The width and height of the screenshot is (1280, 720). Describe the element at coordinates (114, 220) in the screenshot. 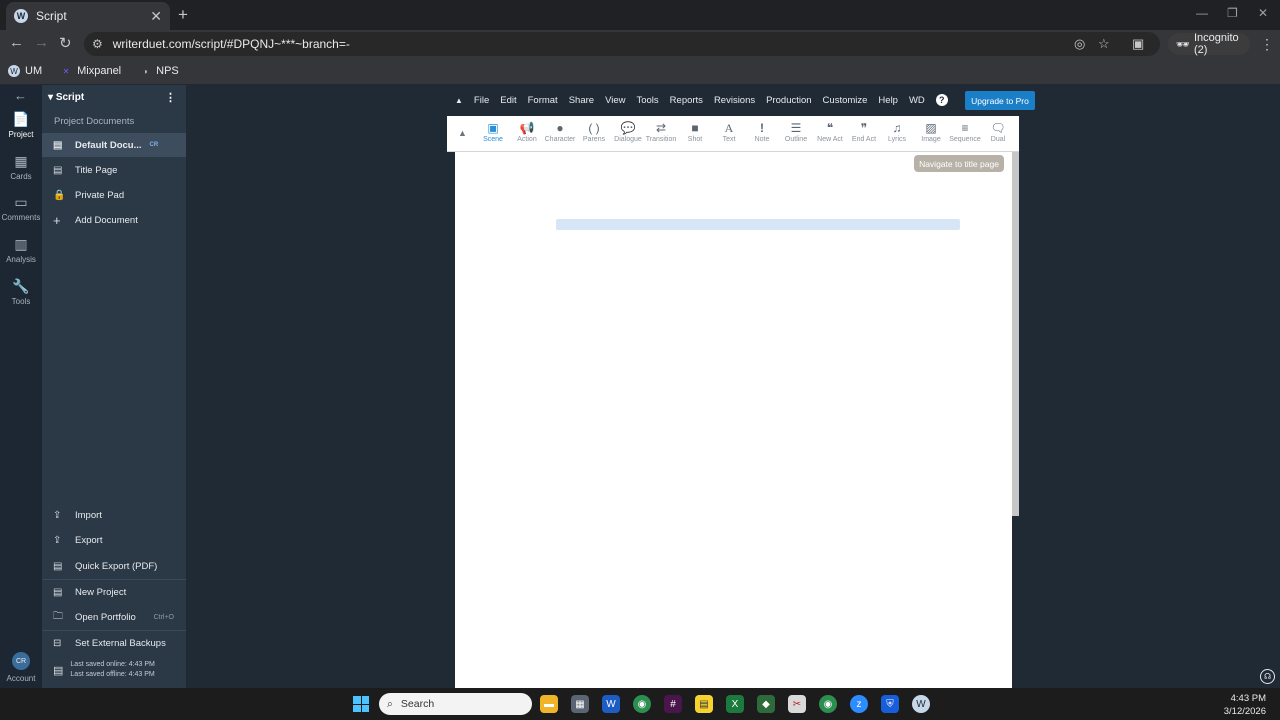

I see `add-document-button: + Add Document` at that location.